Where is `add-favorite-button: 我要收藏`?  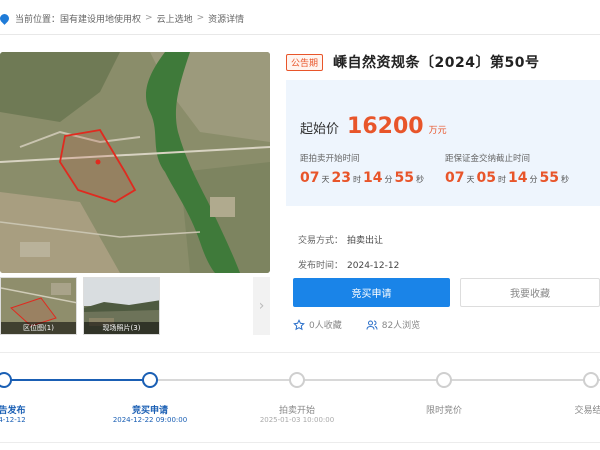 add-favorite-button: 我要收藏 is located at coordinates (530, 292).